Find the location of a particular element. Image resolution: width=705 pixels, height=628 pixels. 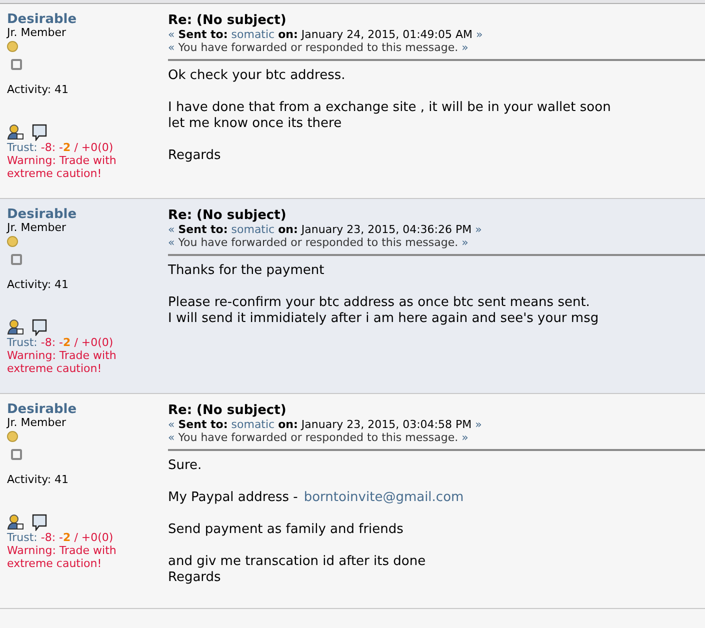

message-text: Sure. is located at coordinates (185, 465).